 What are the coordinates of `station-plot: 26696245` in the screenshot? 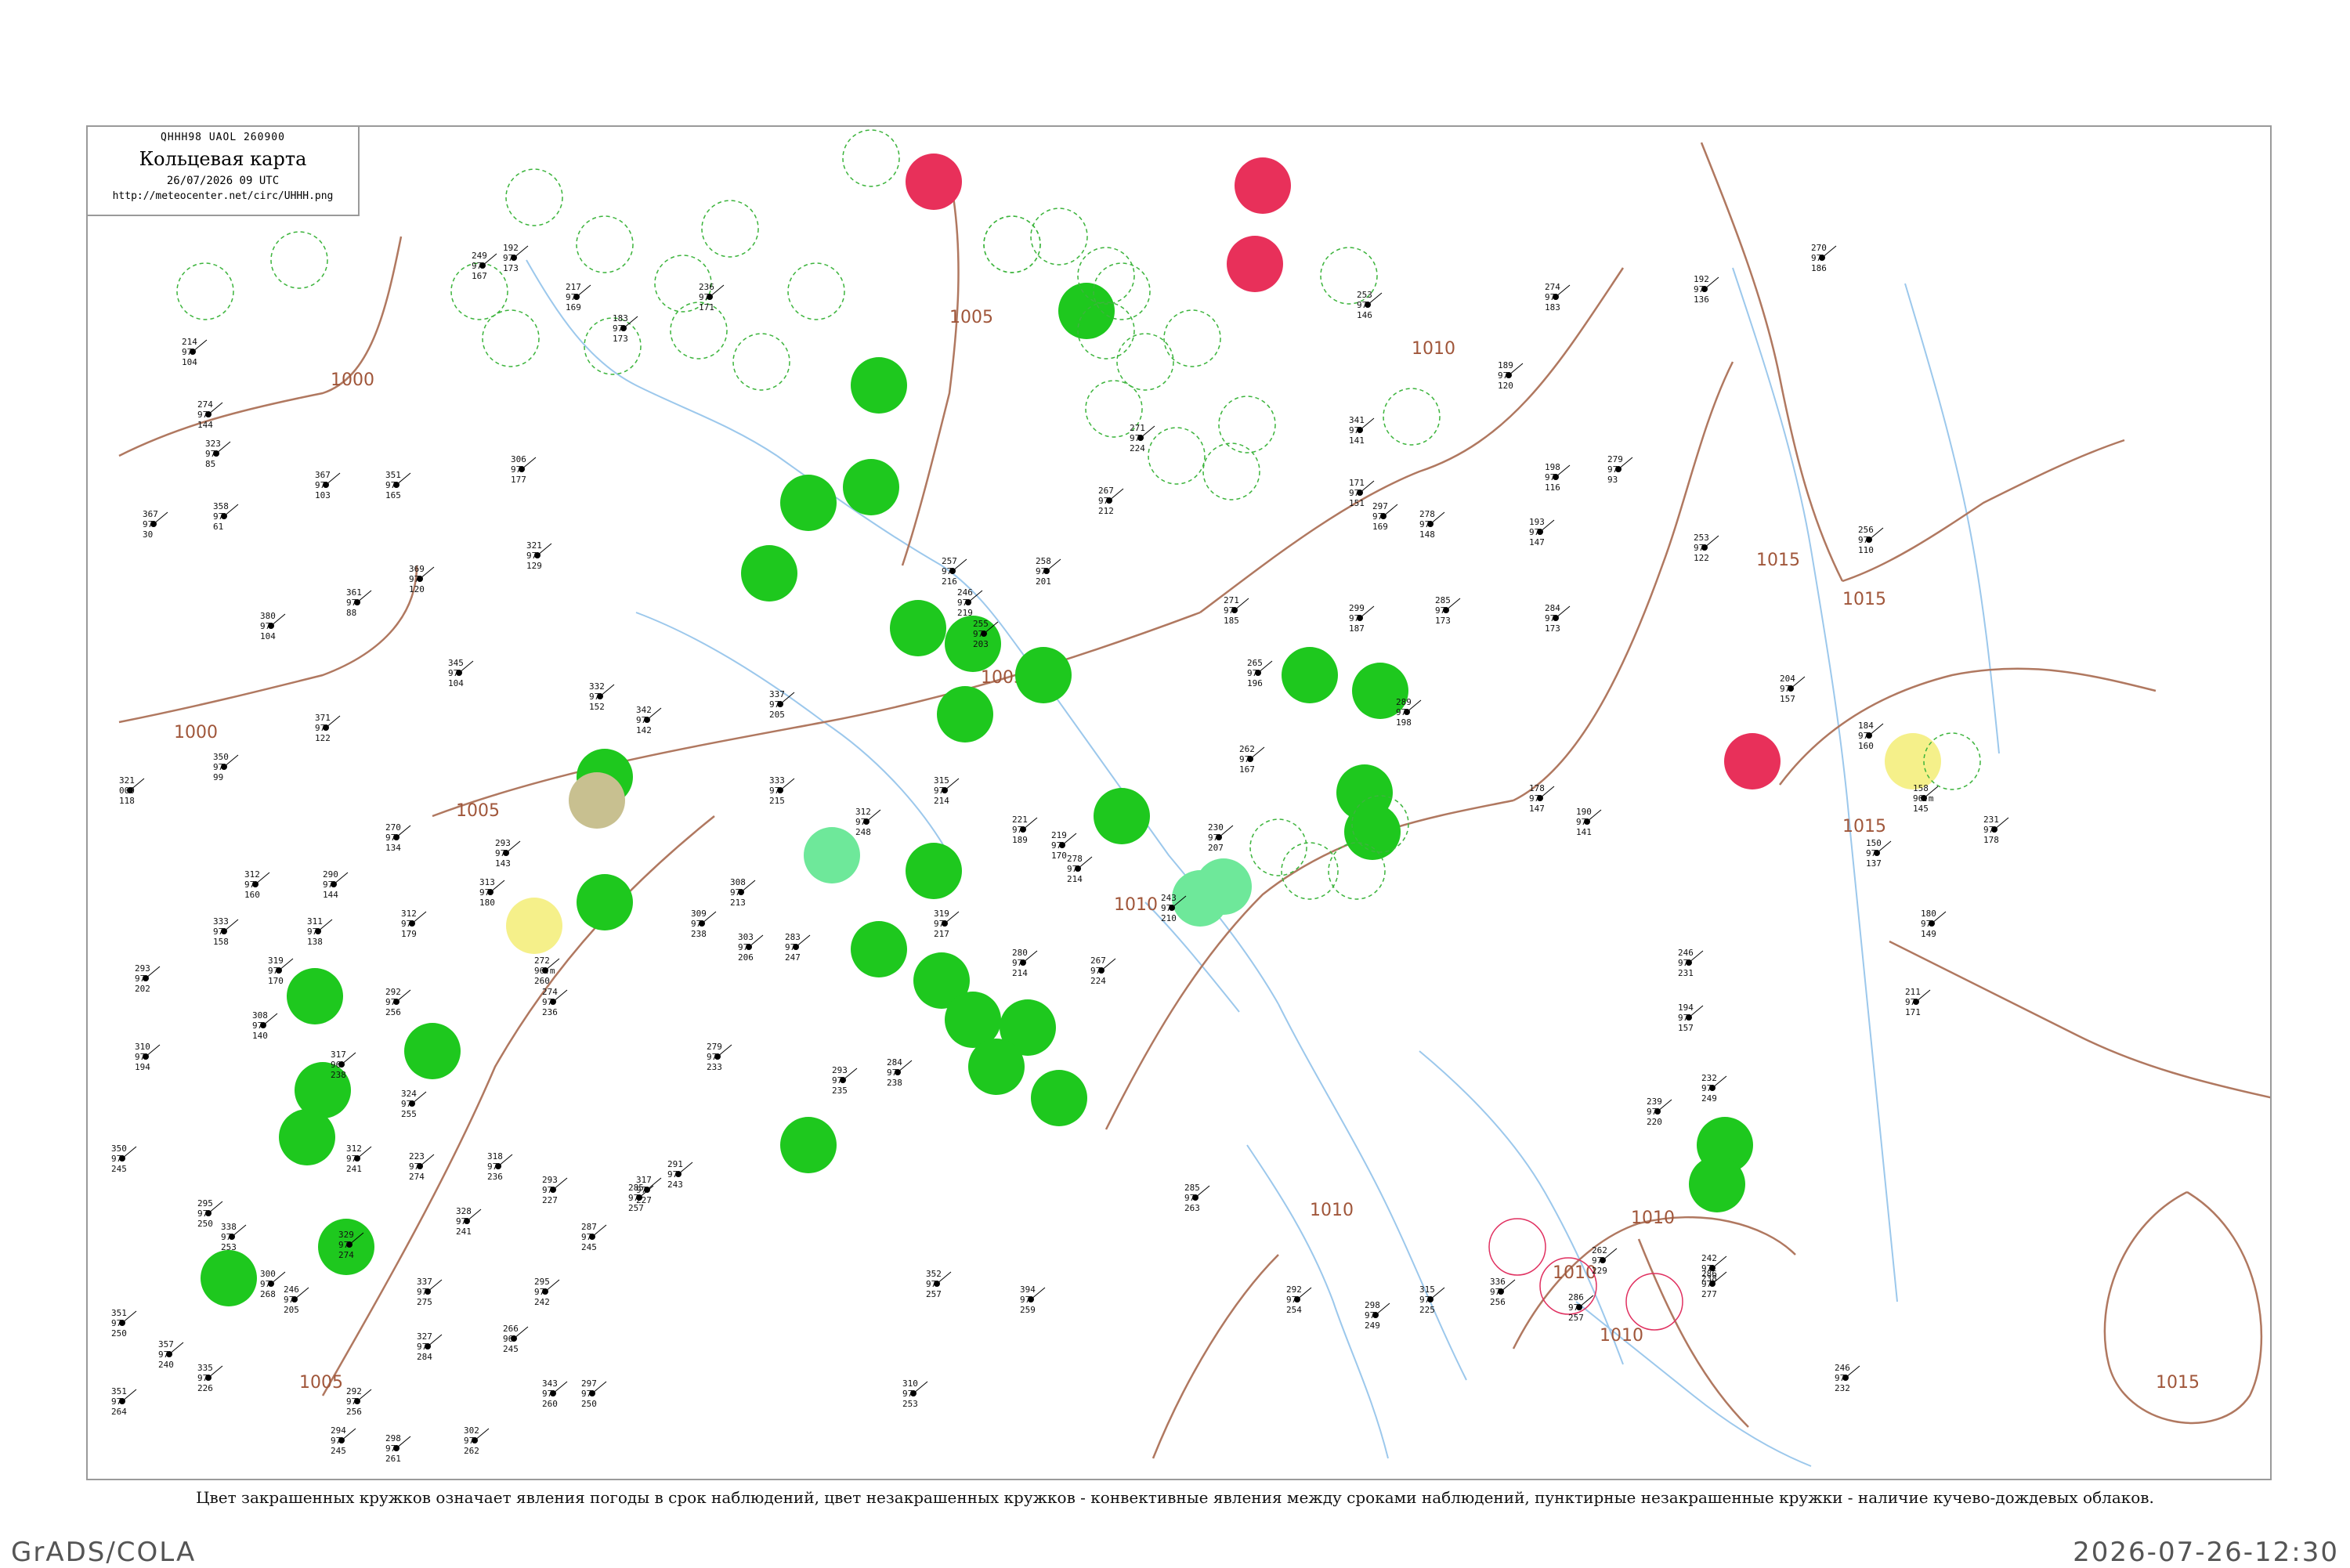 It's located at (516, 1339).